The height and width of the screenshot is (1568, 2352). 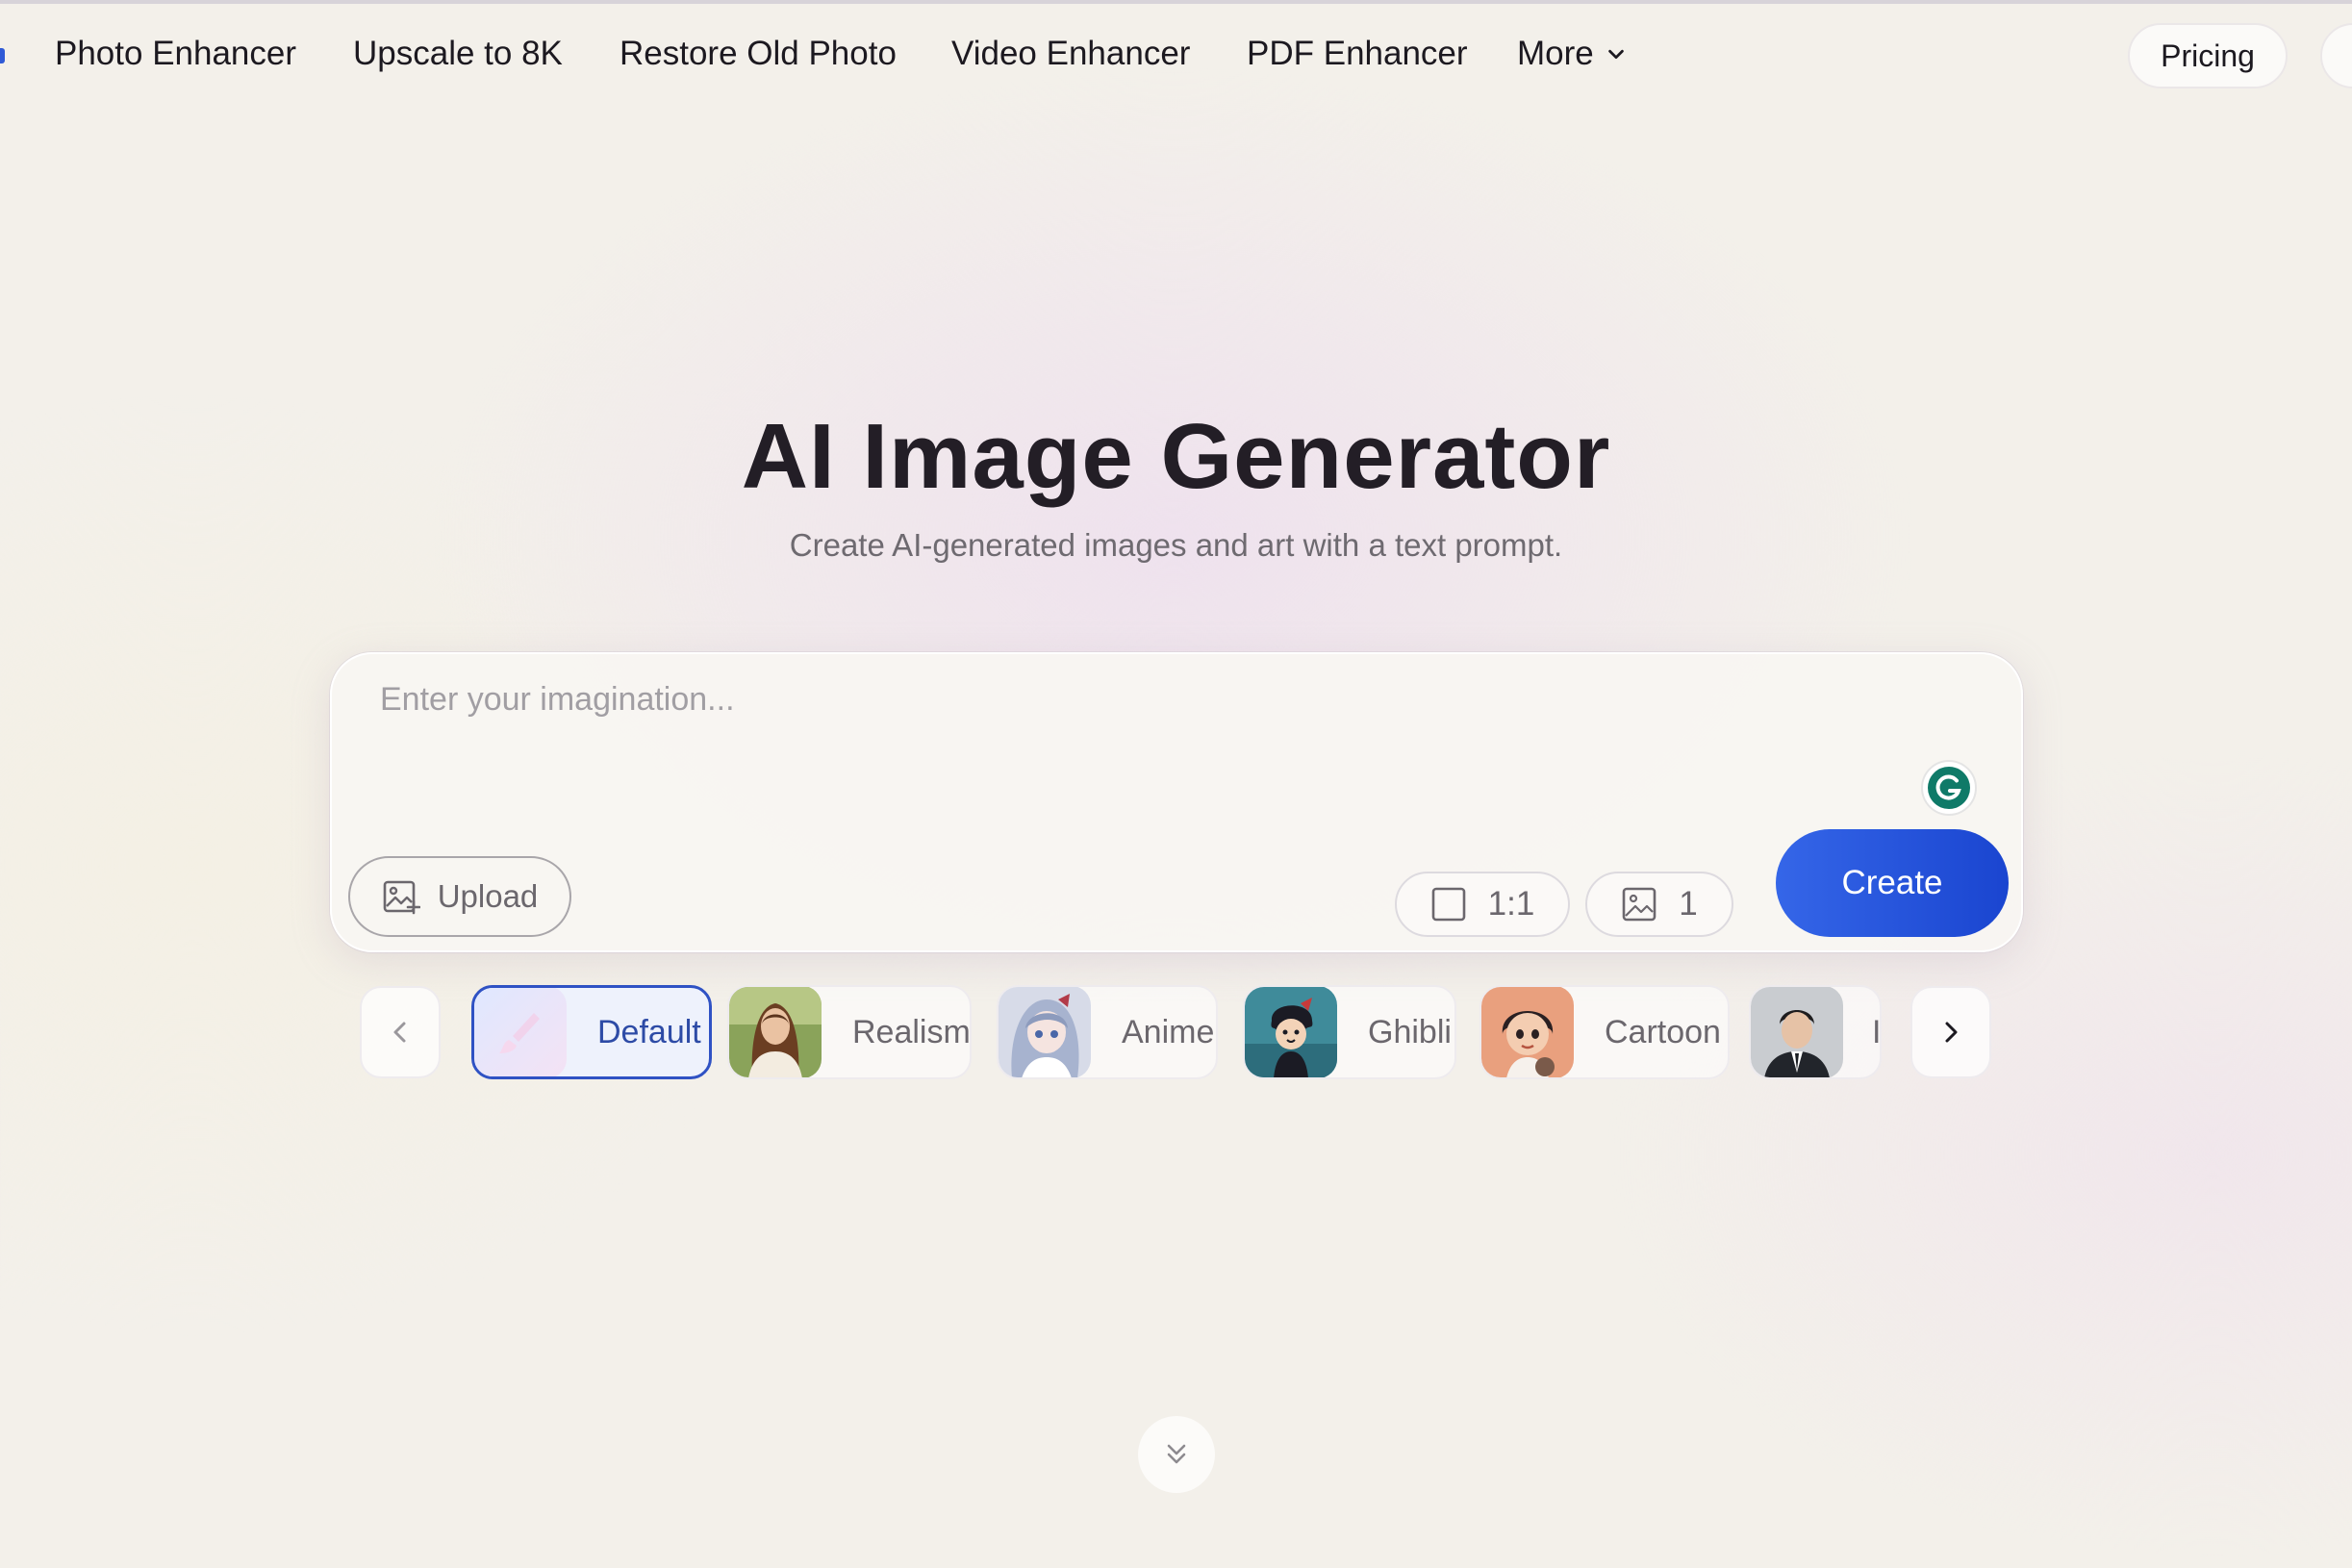 I want to click on style-label-realism: Realism, so click(x=911, y=1031).